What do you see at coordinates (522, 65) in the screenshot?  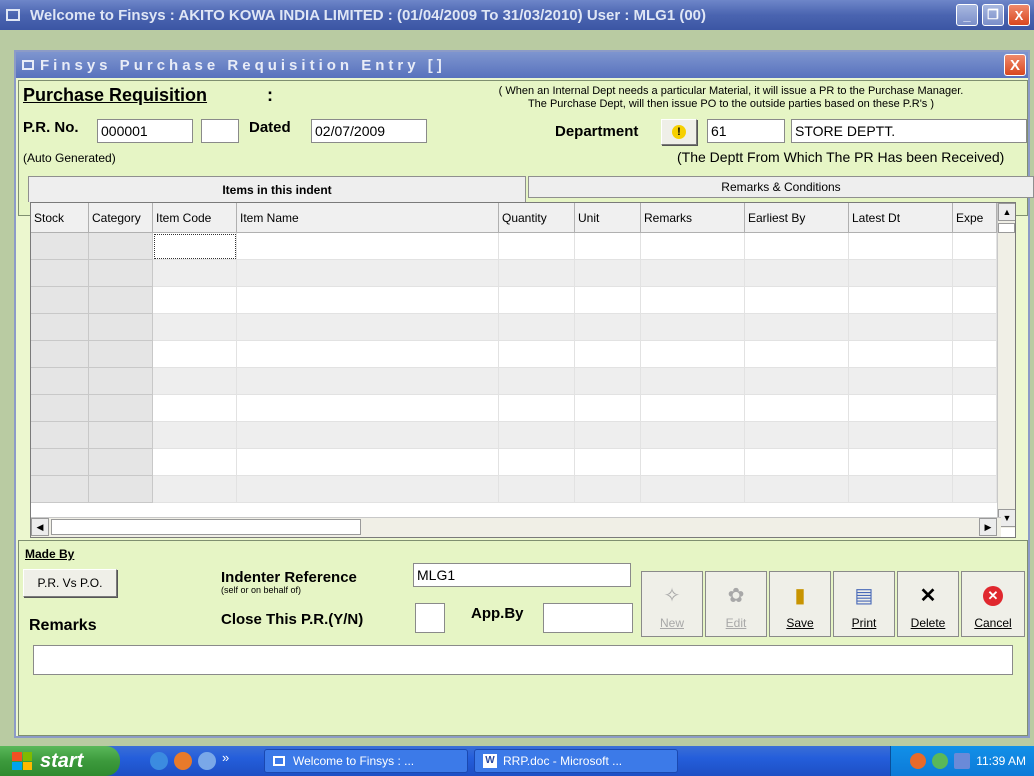 I see `form-title-bar: Finsys Purchase Requisition Entry []` at bounding box center [522, 65].